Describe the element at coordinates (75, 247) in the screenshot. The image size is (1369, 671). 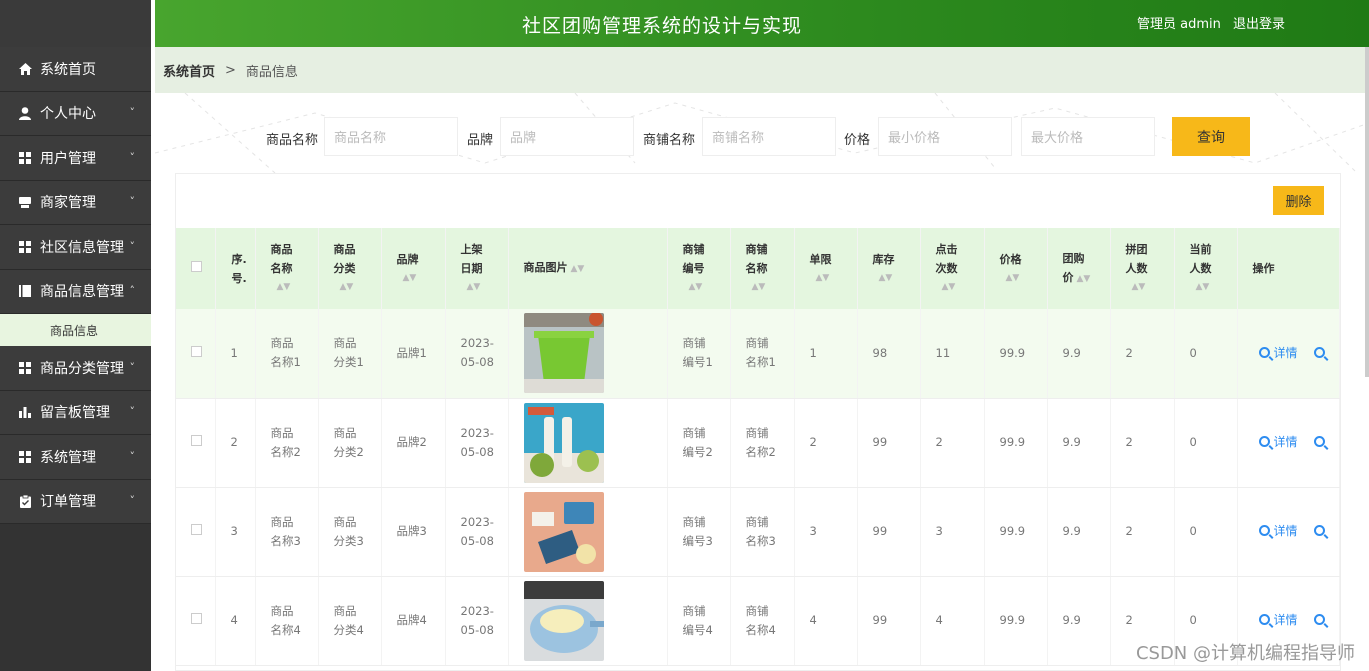
I see `sidebar-item-community: 社区信息管理 ˅` at that location.